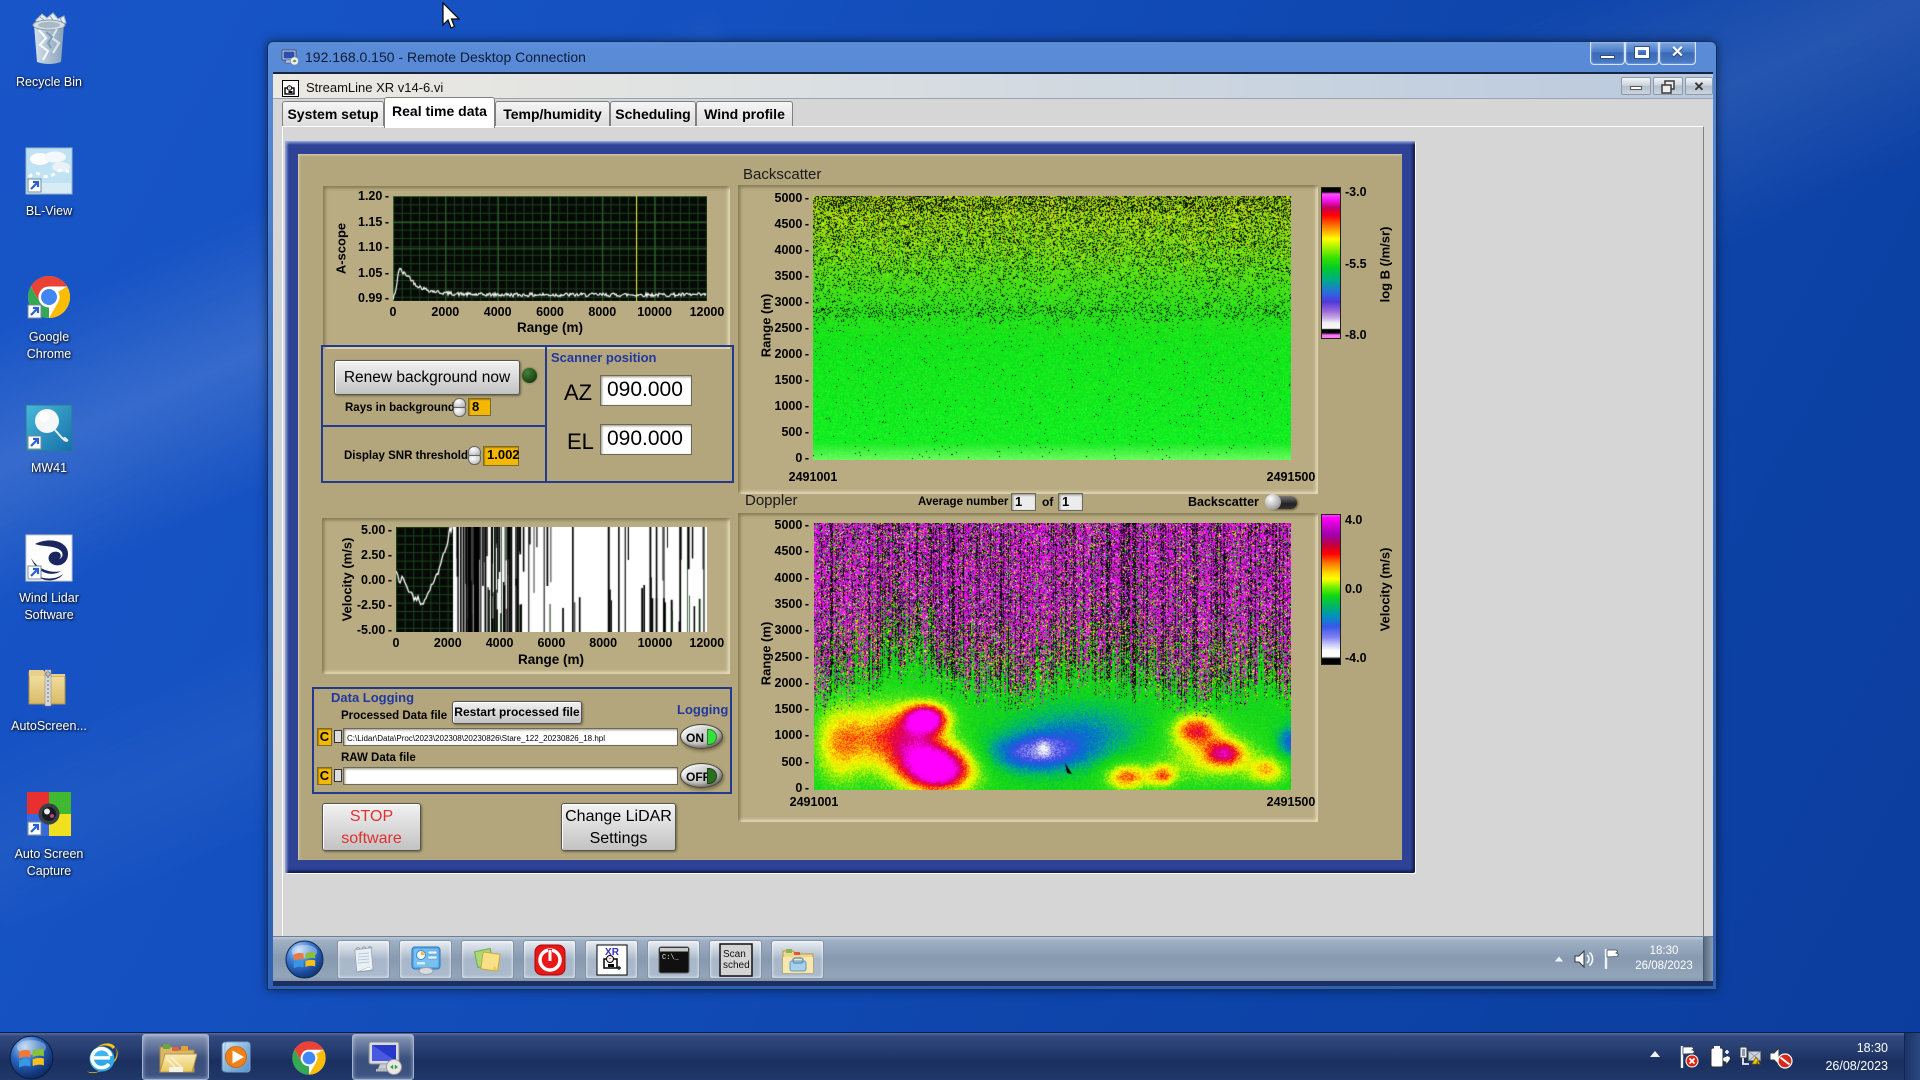  What do you see at coordinates (736, 965) in the screenshot?
I see `svg-text: sched` at bounding box center [736, 965].